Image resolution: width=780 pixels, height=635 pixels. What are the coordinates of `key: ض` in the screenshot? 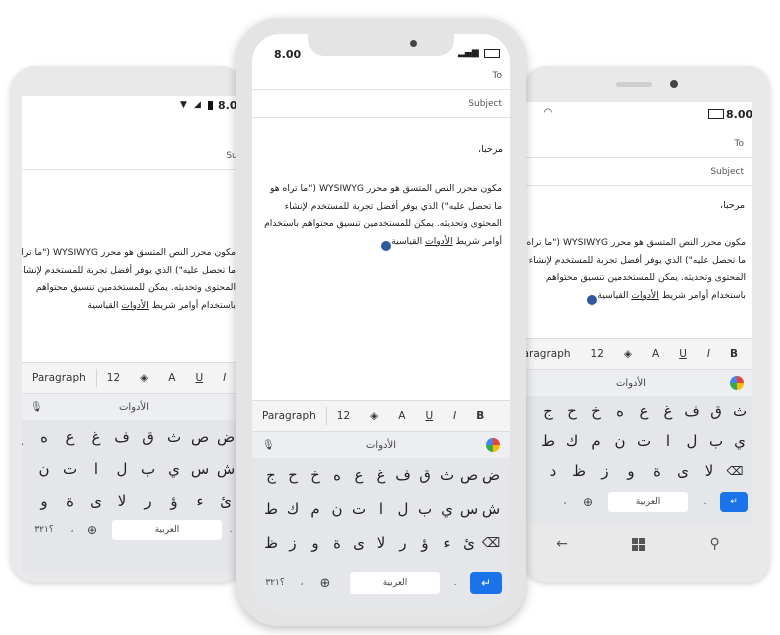 It's located at (491, 475).